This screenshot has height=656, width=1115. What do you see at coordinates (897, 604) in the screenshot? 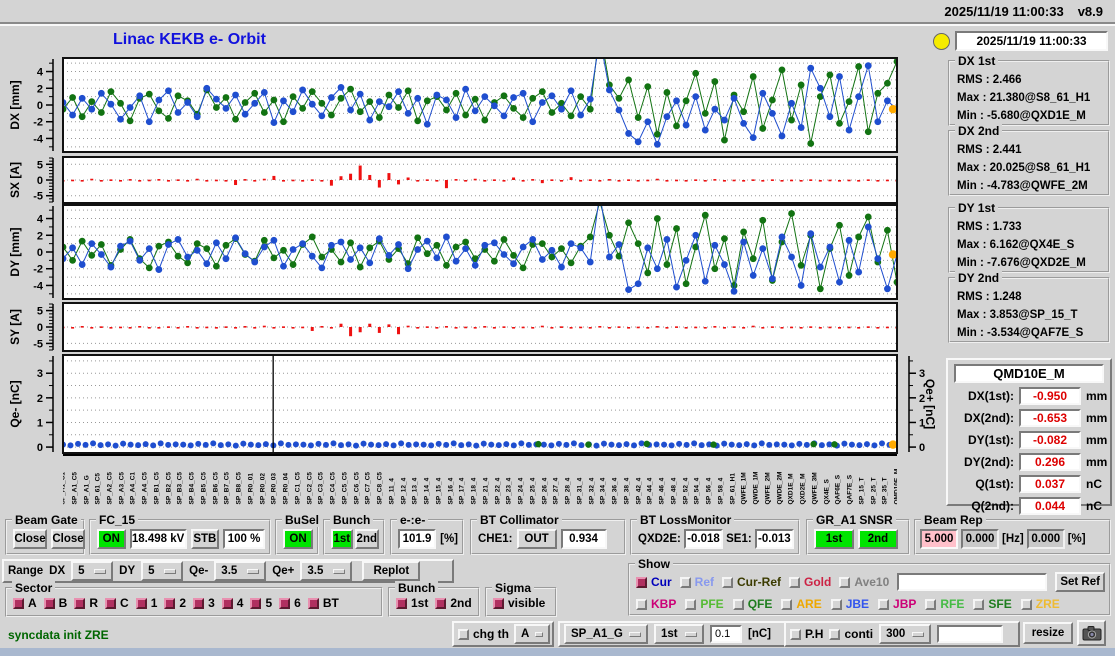
I see `checkbox-show-jbp: JBP` at bounding box center [897, 604].